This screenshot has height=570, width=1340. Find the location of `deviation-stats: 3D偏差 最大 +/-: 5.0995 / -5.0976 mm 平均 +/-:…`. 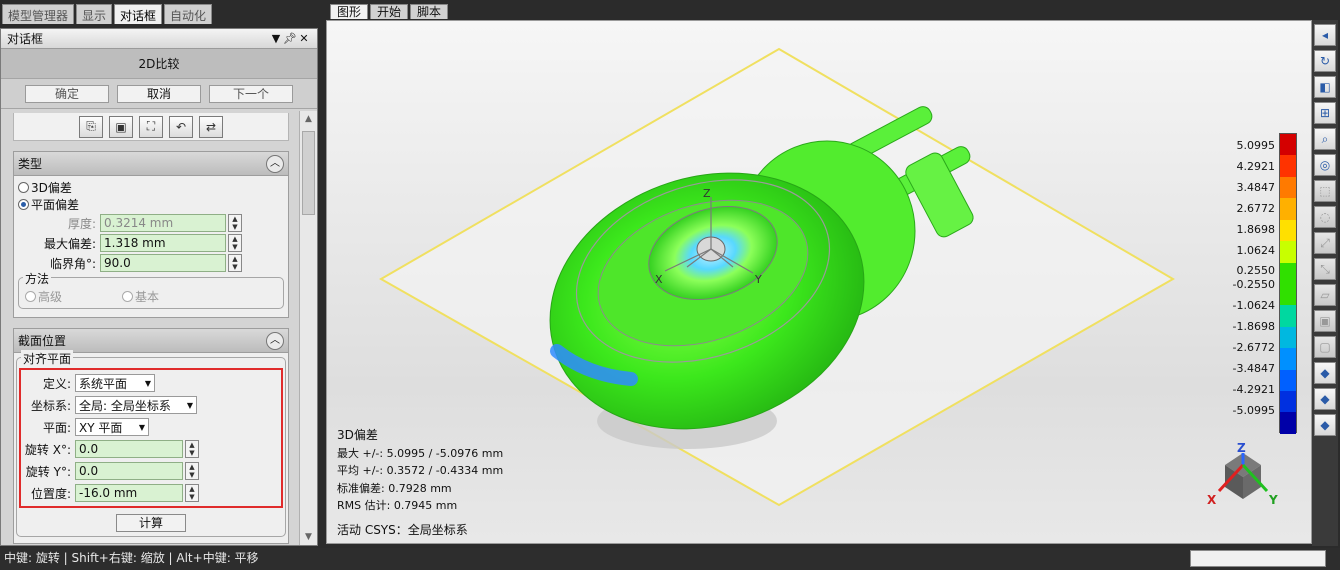

deviation-stats: 3D偏差 最大 +/-: 5.0995 / -5.0976 mm 平均 +/-:… is located at coordinates (420, 471).